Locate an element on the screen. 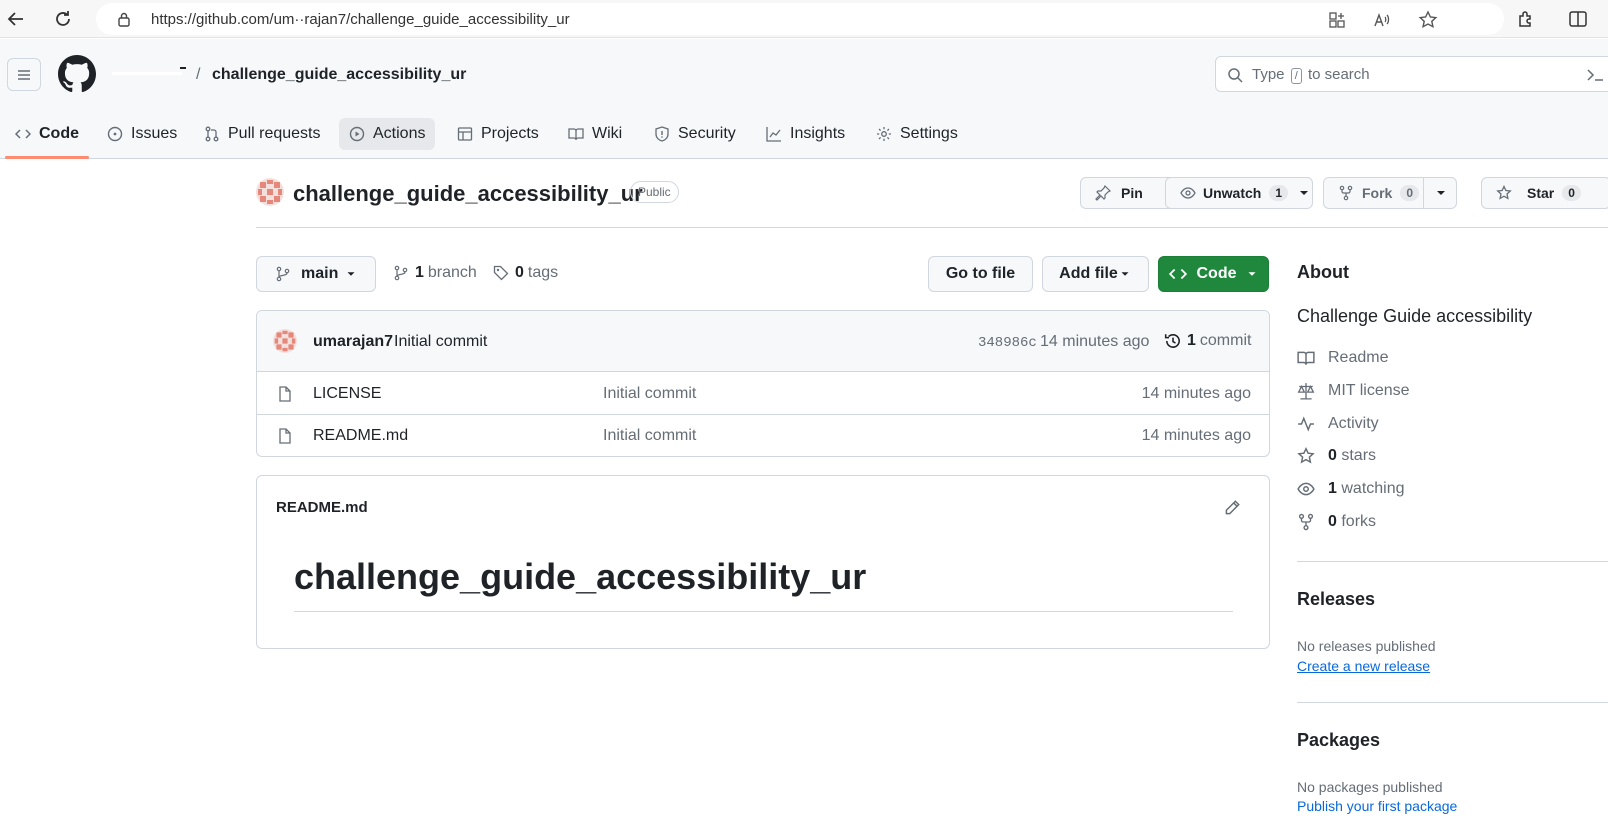 This screenshot has height=821, width=1608. publish-package-link: Publish your first package is located at coordinates (1377, 806).